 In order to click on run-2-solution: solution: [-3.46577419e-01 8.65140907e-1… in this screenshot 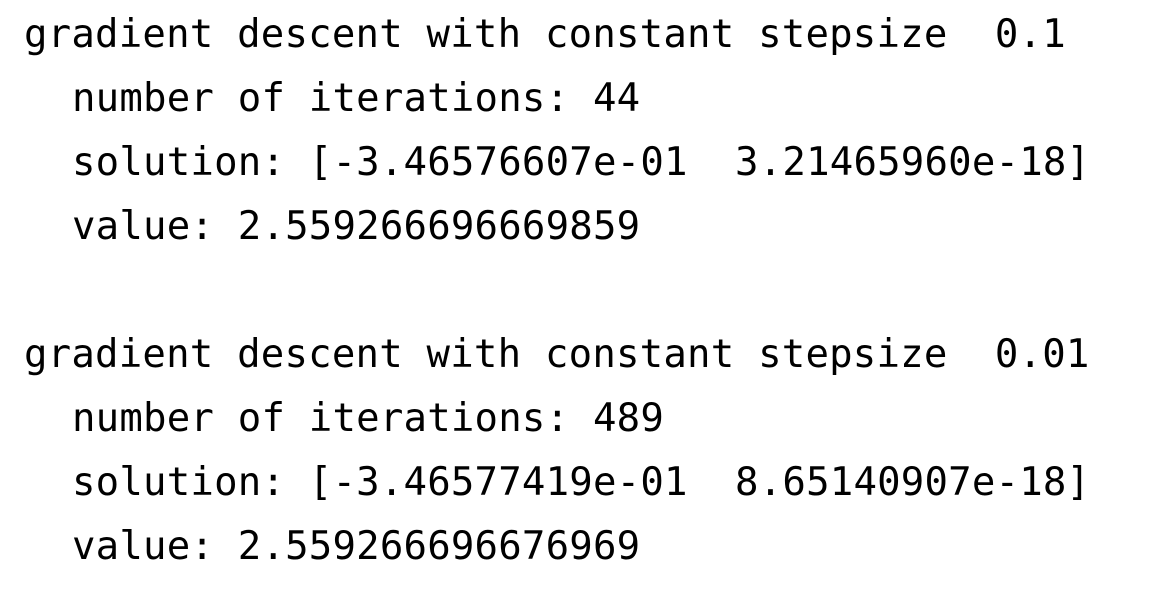, I will do `click(581, 482)`.